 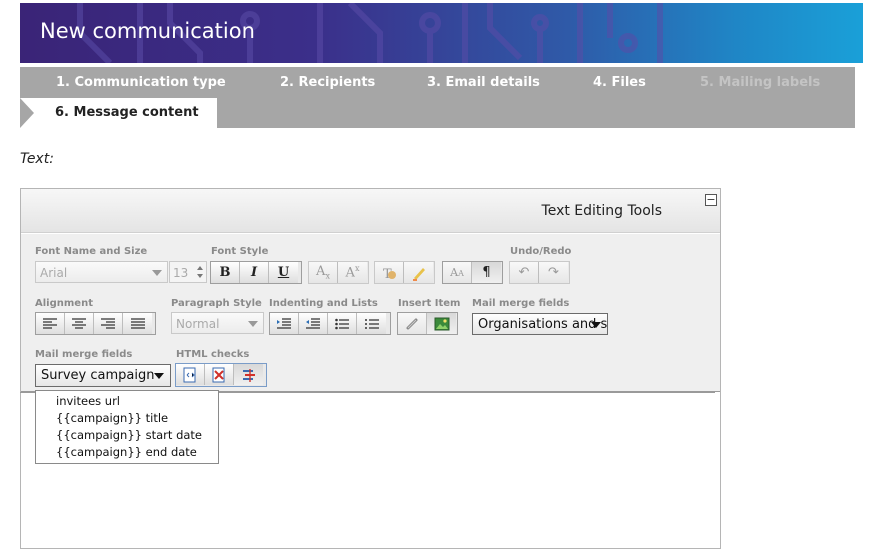 What do you see at coordinates (389, 272) in the screenshot?
I see `text-color-icon: T` at bounding box center [389, 272].